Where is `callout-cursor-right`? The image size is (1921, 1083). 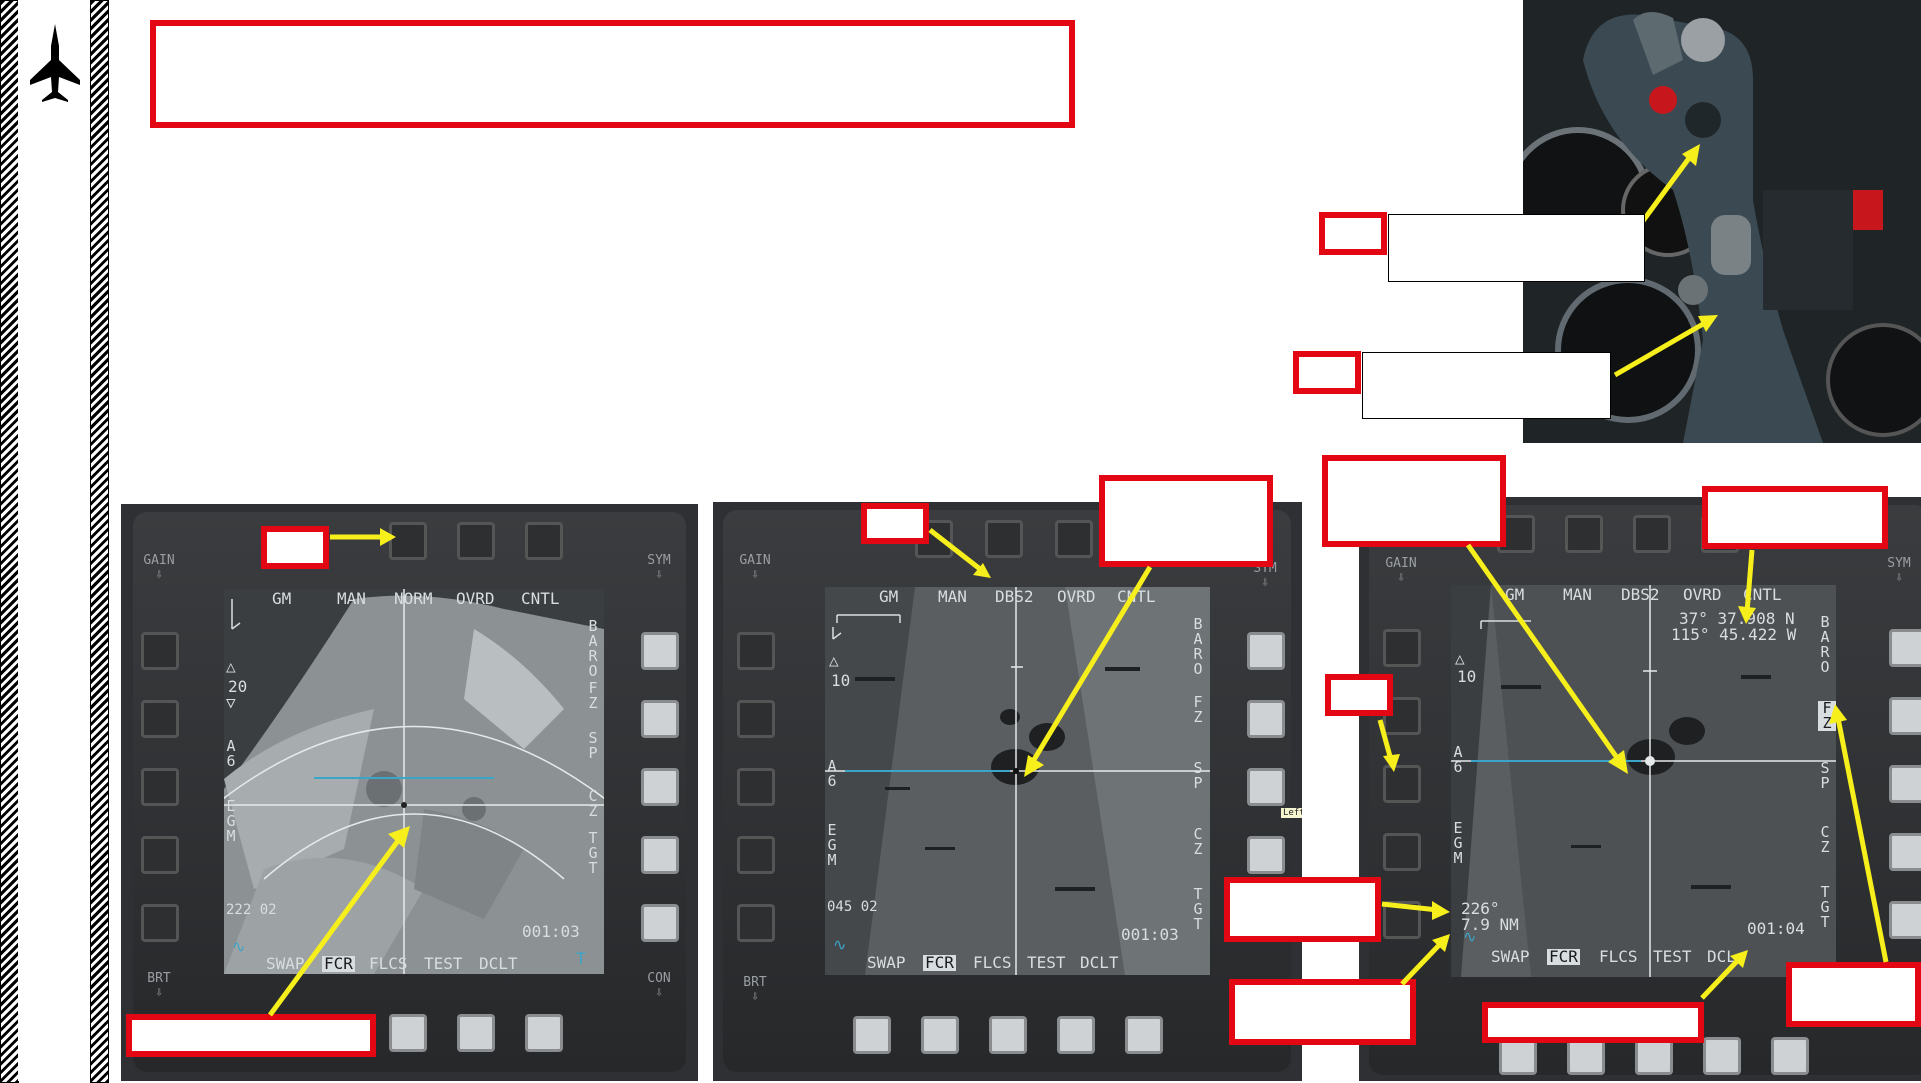 callout-cursor-right is located at coordinates (1414, 501).